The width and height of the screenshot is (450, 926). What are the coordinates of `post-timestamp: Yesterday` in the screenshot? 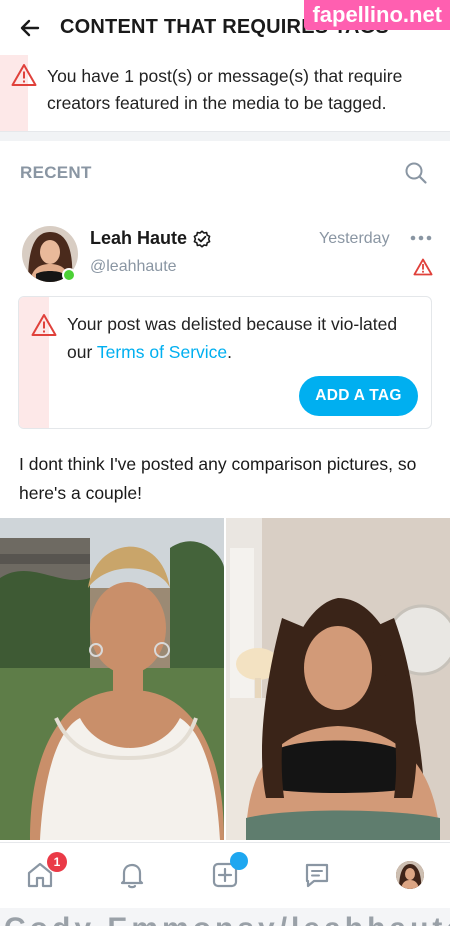 It's located at (354, 238).